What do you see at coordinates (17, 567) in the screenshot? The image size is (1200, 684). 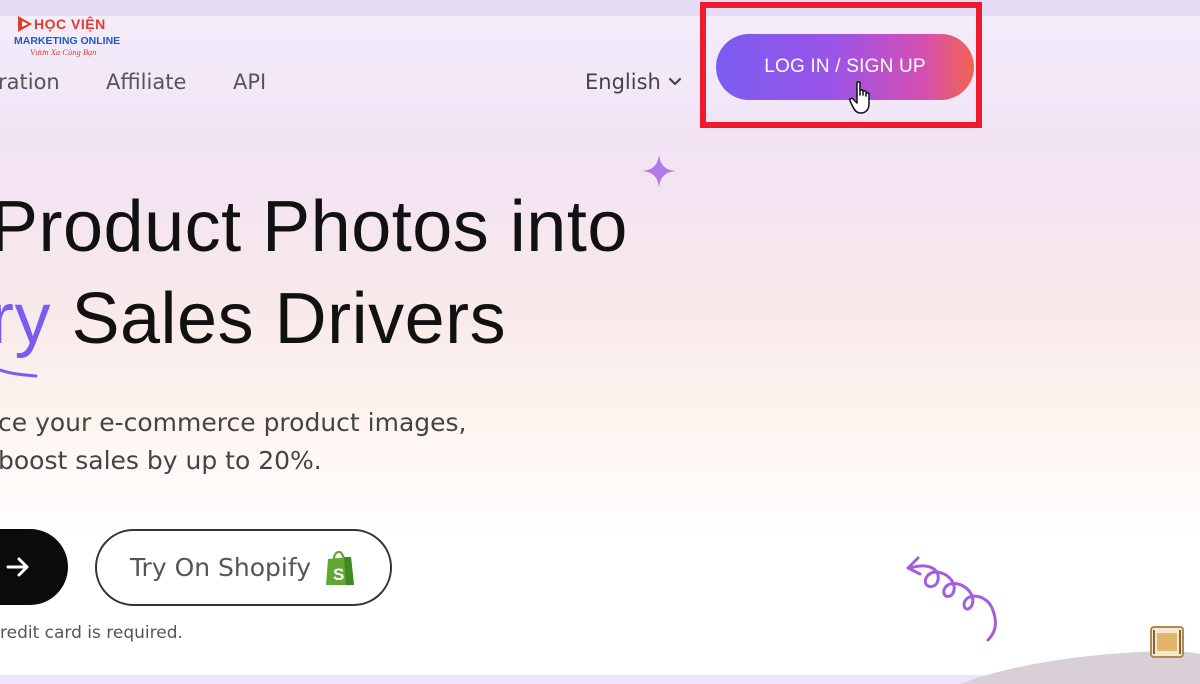 I see `arrow-right-icon` at bounding box center [17, 567].